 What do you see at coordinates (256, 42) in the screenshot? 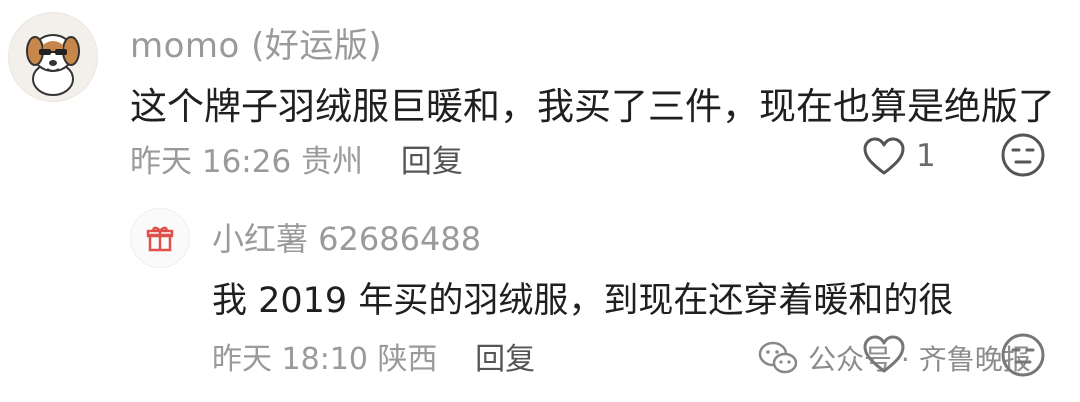
I see `comment-username: momo (好运版)` at bounding box center [256, 42].